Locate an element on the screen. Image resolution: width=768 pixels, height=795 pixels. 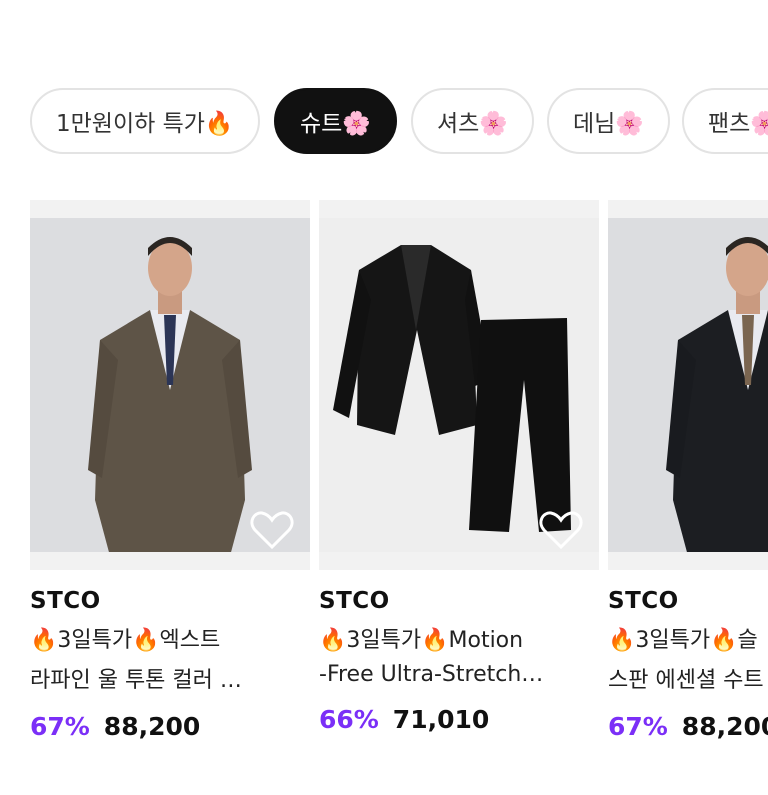
product-image-man-in-black-suit is located at coordinates (688, 385).